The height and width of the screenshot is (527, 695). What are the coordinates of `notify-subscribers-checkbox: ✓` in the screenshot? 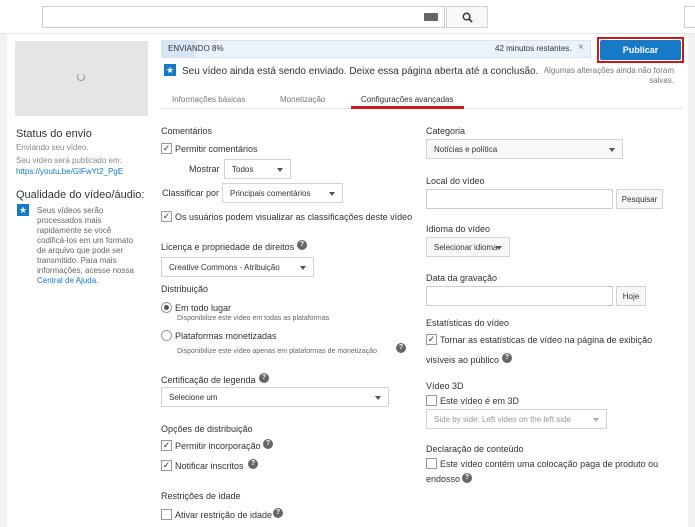 It's located at (166, 465).